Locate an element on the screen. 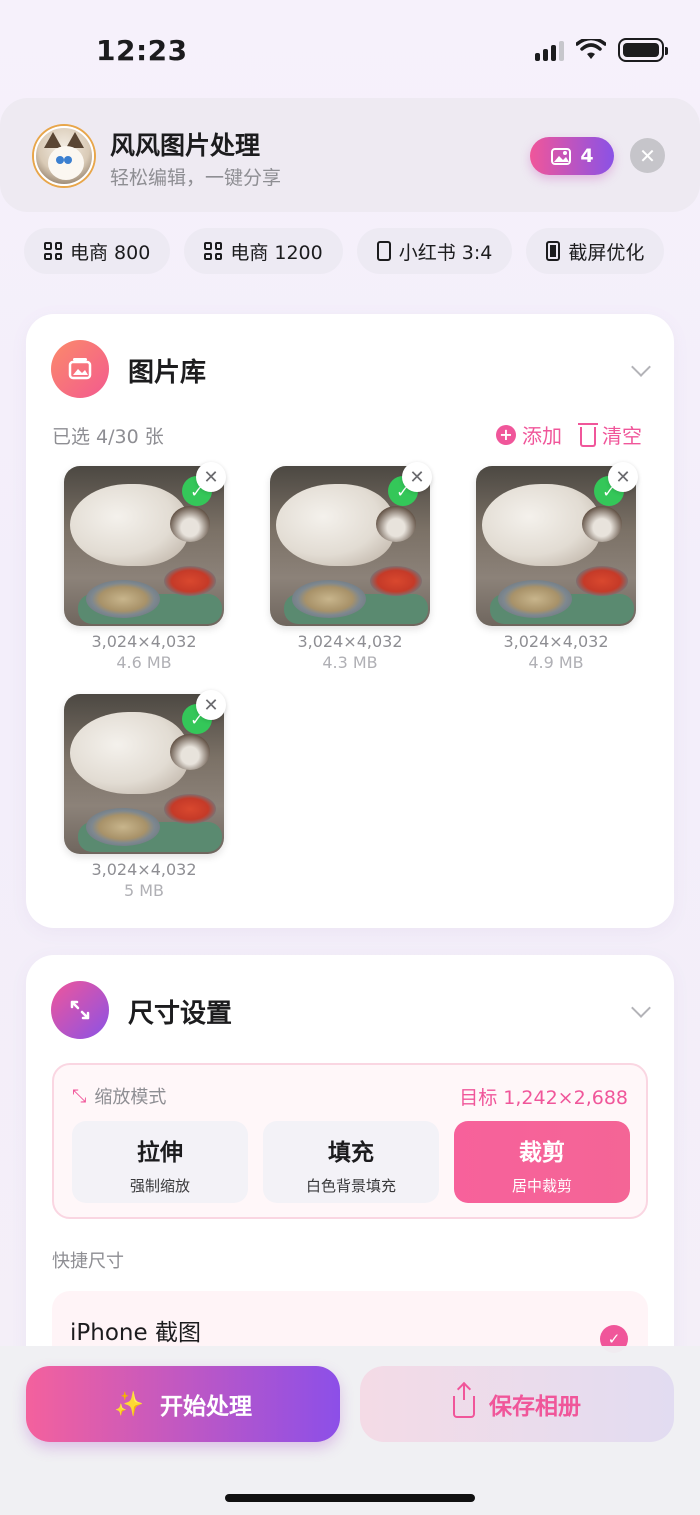 The width and height of the screenshot is (700, 1515). resize-arrows-icon: ⤡ is located at coordinates (79, 1096).